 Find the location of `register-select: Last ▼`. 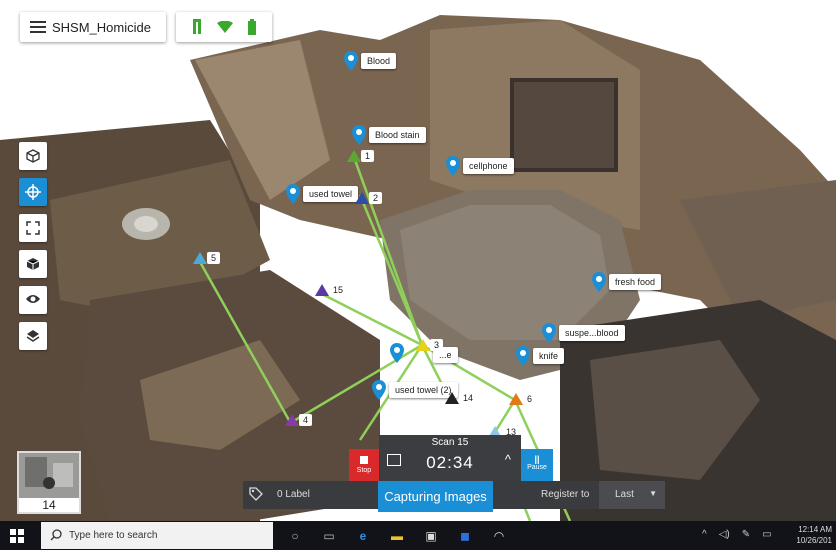

register-select: Last ▼ is located at coordinates (632, 495).